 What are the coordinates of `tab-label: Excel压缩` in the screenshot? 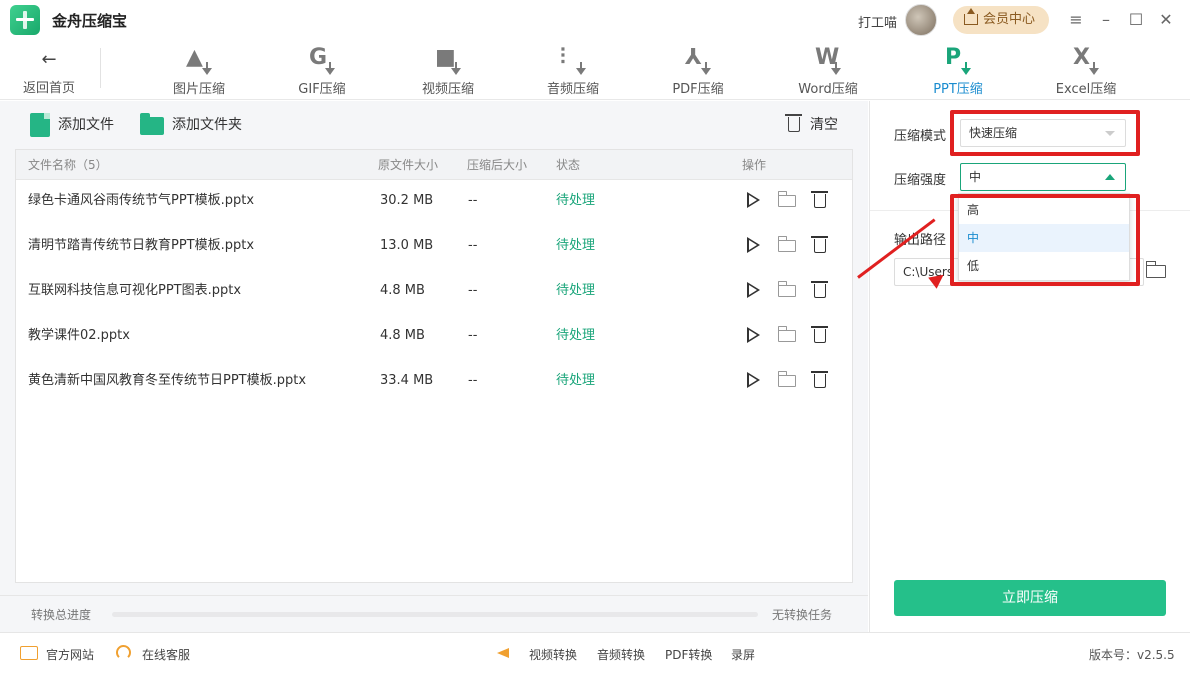 It's located at (1086, 89).